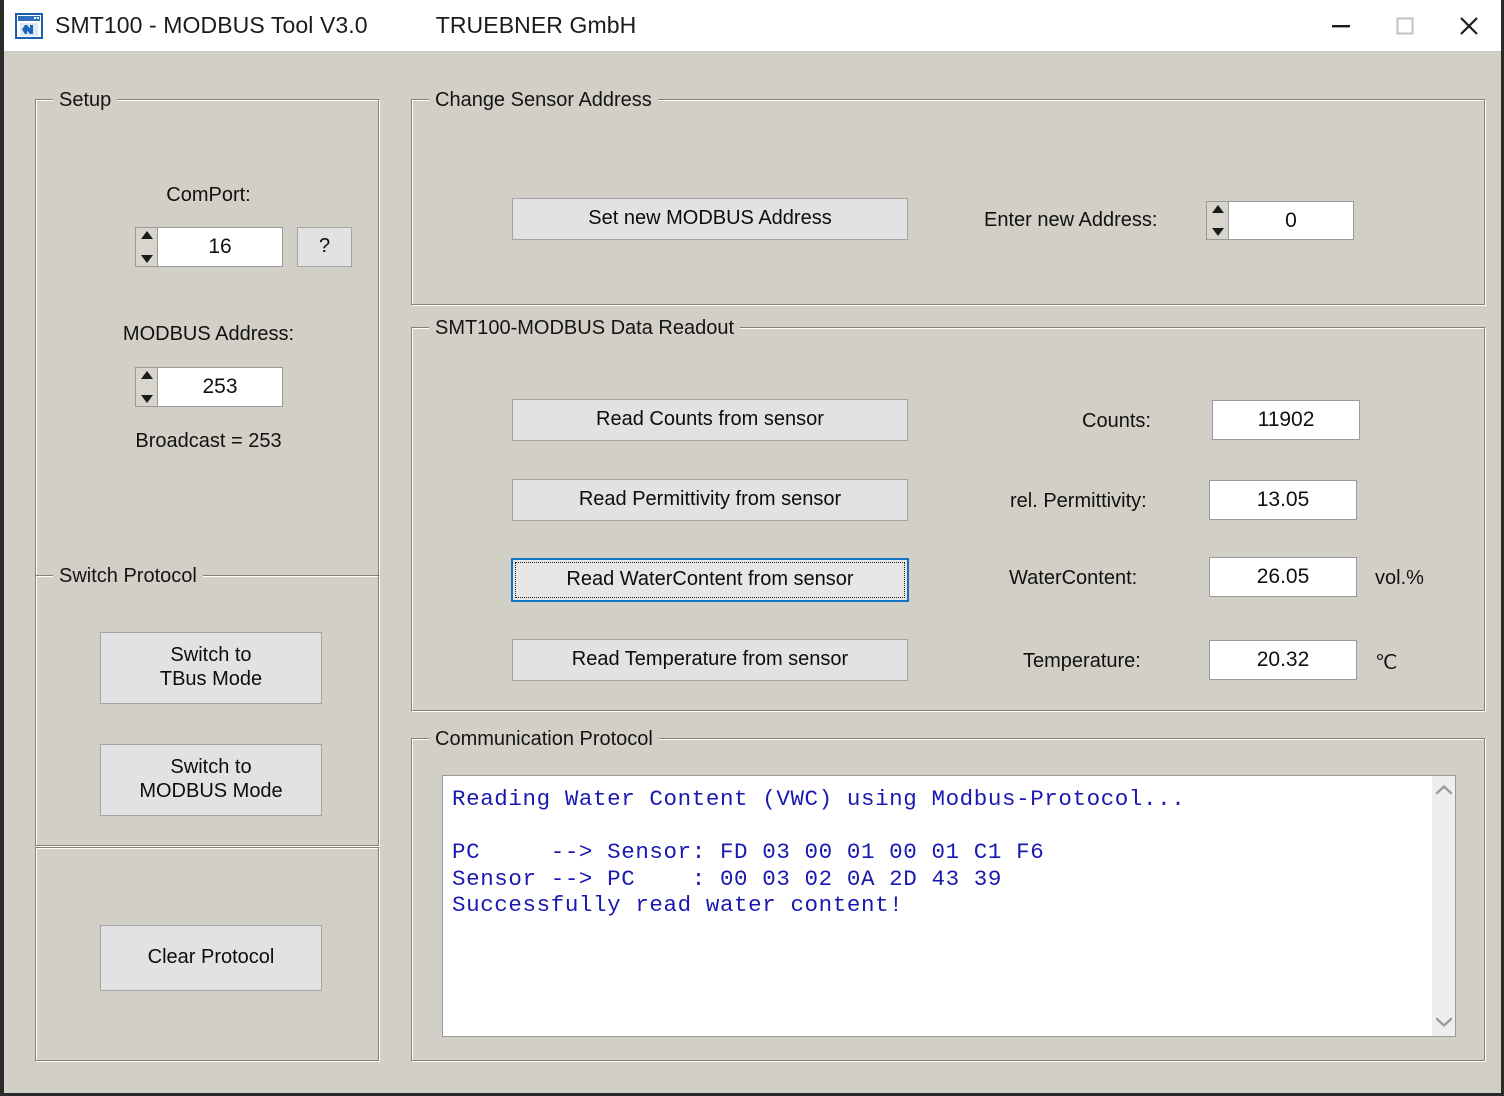 The image size is (1504, 1096). What do you see at coordinates (1444, 1022) in the screenshot?
I see `chevron-down-icon` at bounding box center [1444, 1022].